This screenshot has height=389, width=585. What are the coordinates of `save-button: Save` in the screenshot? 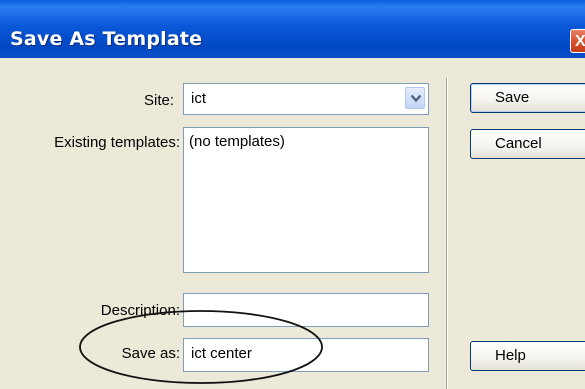 It's located at (527, 98).